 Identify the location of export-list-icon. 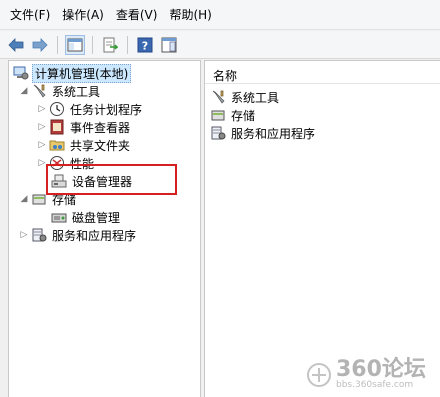
(110, 44).